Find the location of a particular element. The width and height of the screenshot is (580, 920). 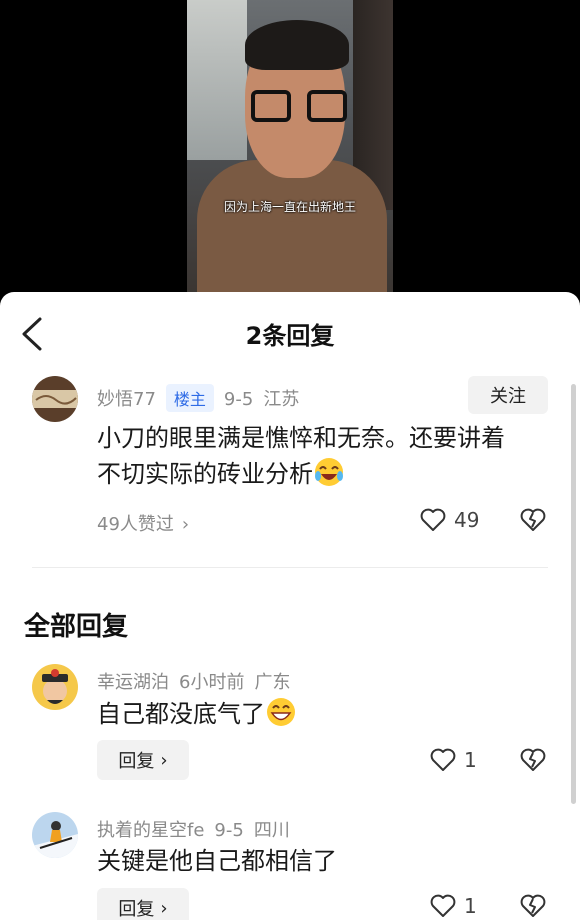

follow-button: 关注 is located at coordinates (508, 395).